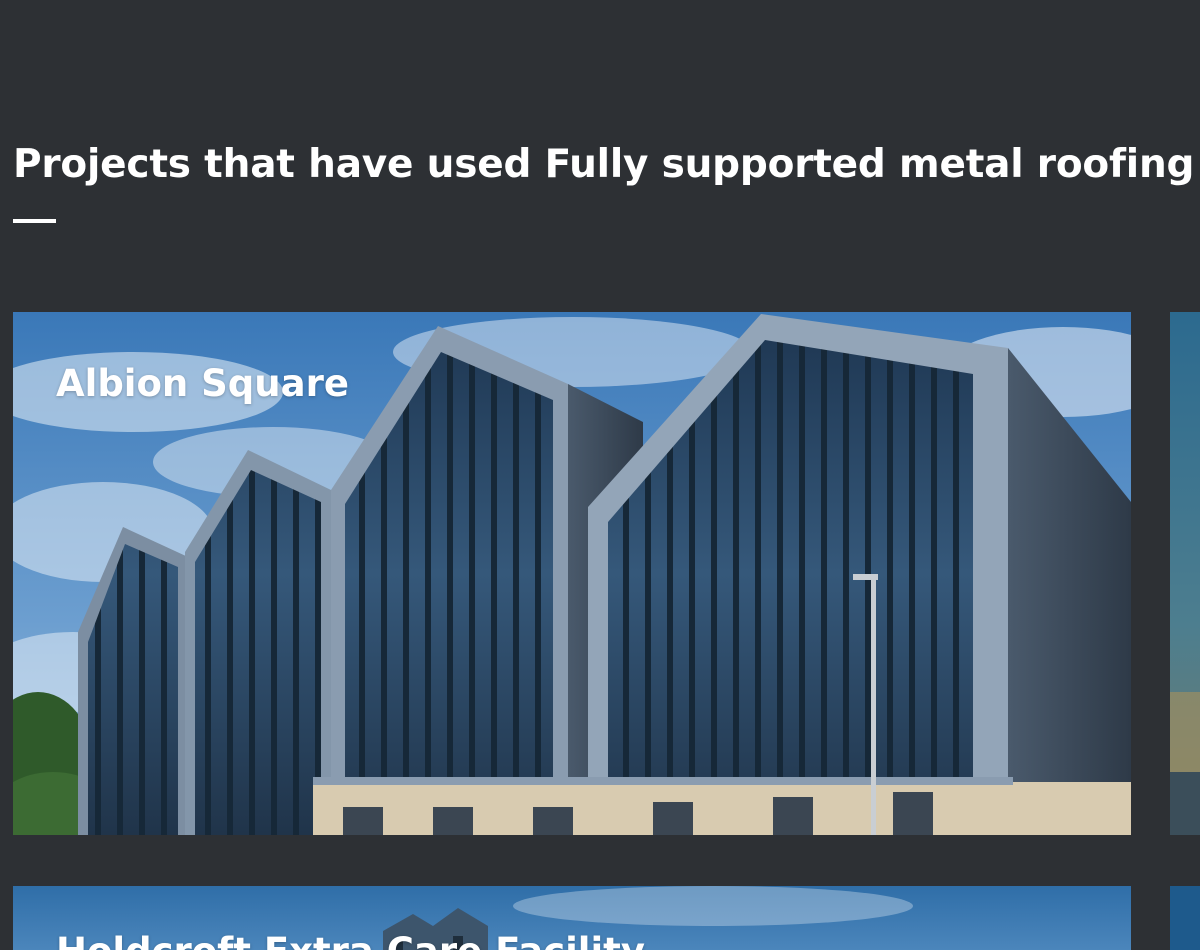  Describe the element at coordinates (34, 221) in the screenshot. I see `title-underline` at that location.